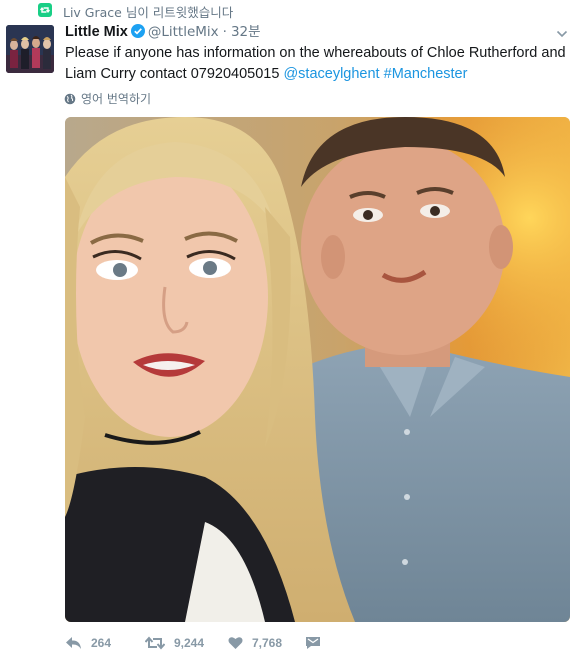 The width and height of the screenshot is (576, 659). I want to click on reply-button: 264, so click(88, 643).